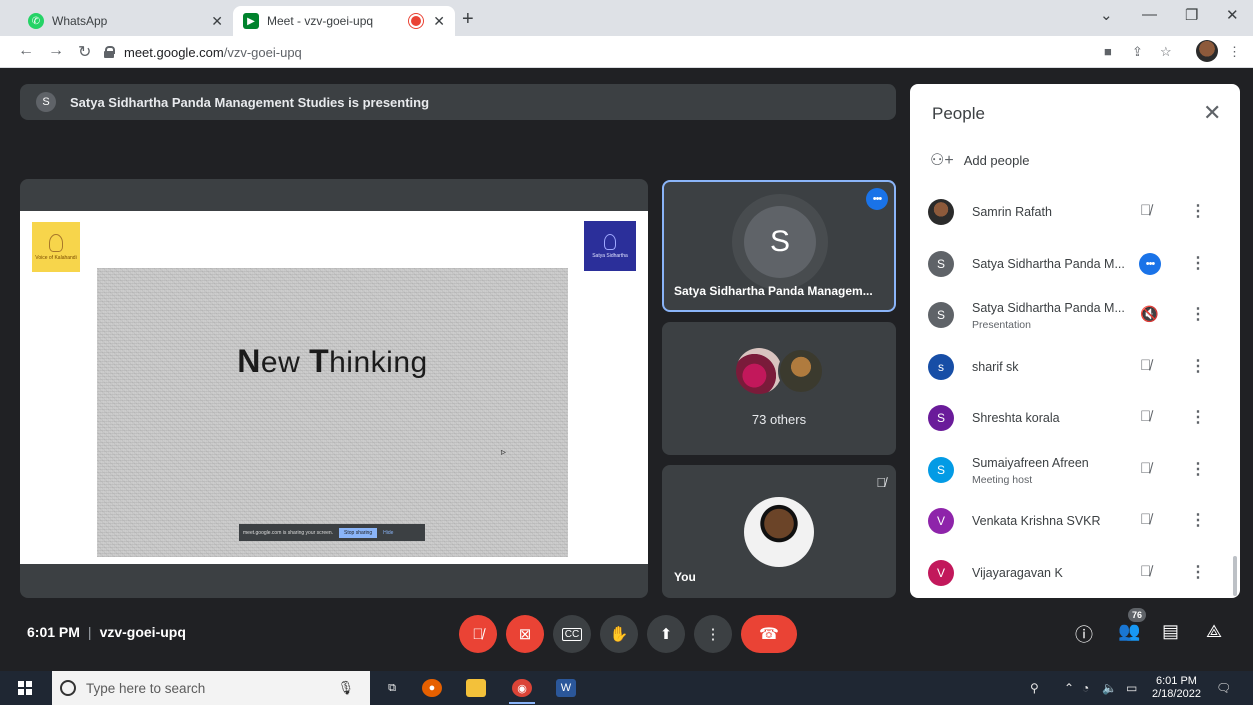 This screenshot has height=705, width=1253. I want to click on microphone-icon: 🎙, so click(345, 688).